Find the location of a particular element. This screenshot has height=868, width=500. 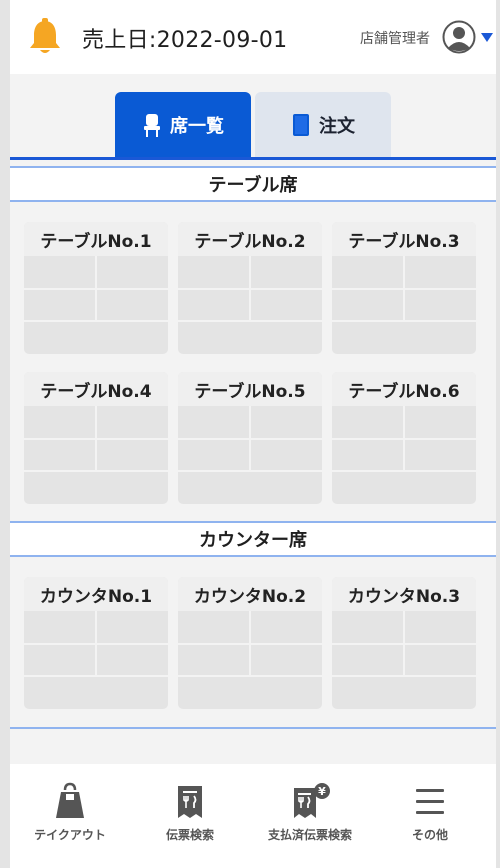

nav-more-label: その他 is located at coordinates (429, 835).